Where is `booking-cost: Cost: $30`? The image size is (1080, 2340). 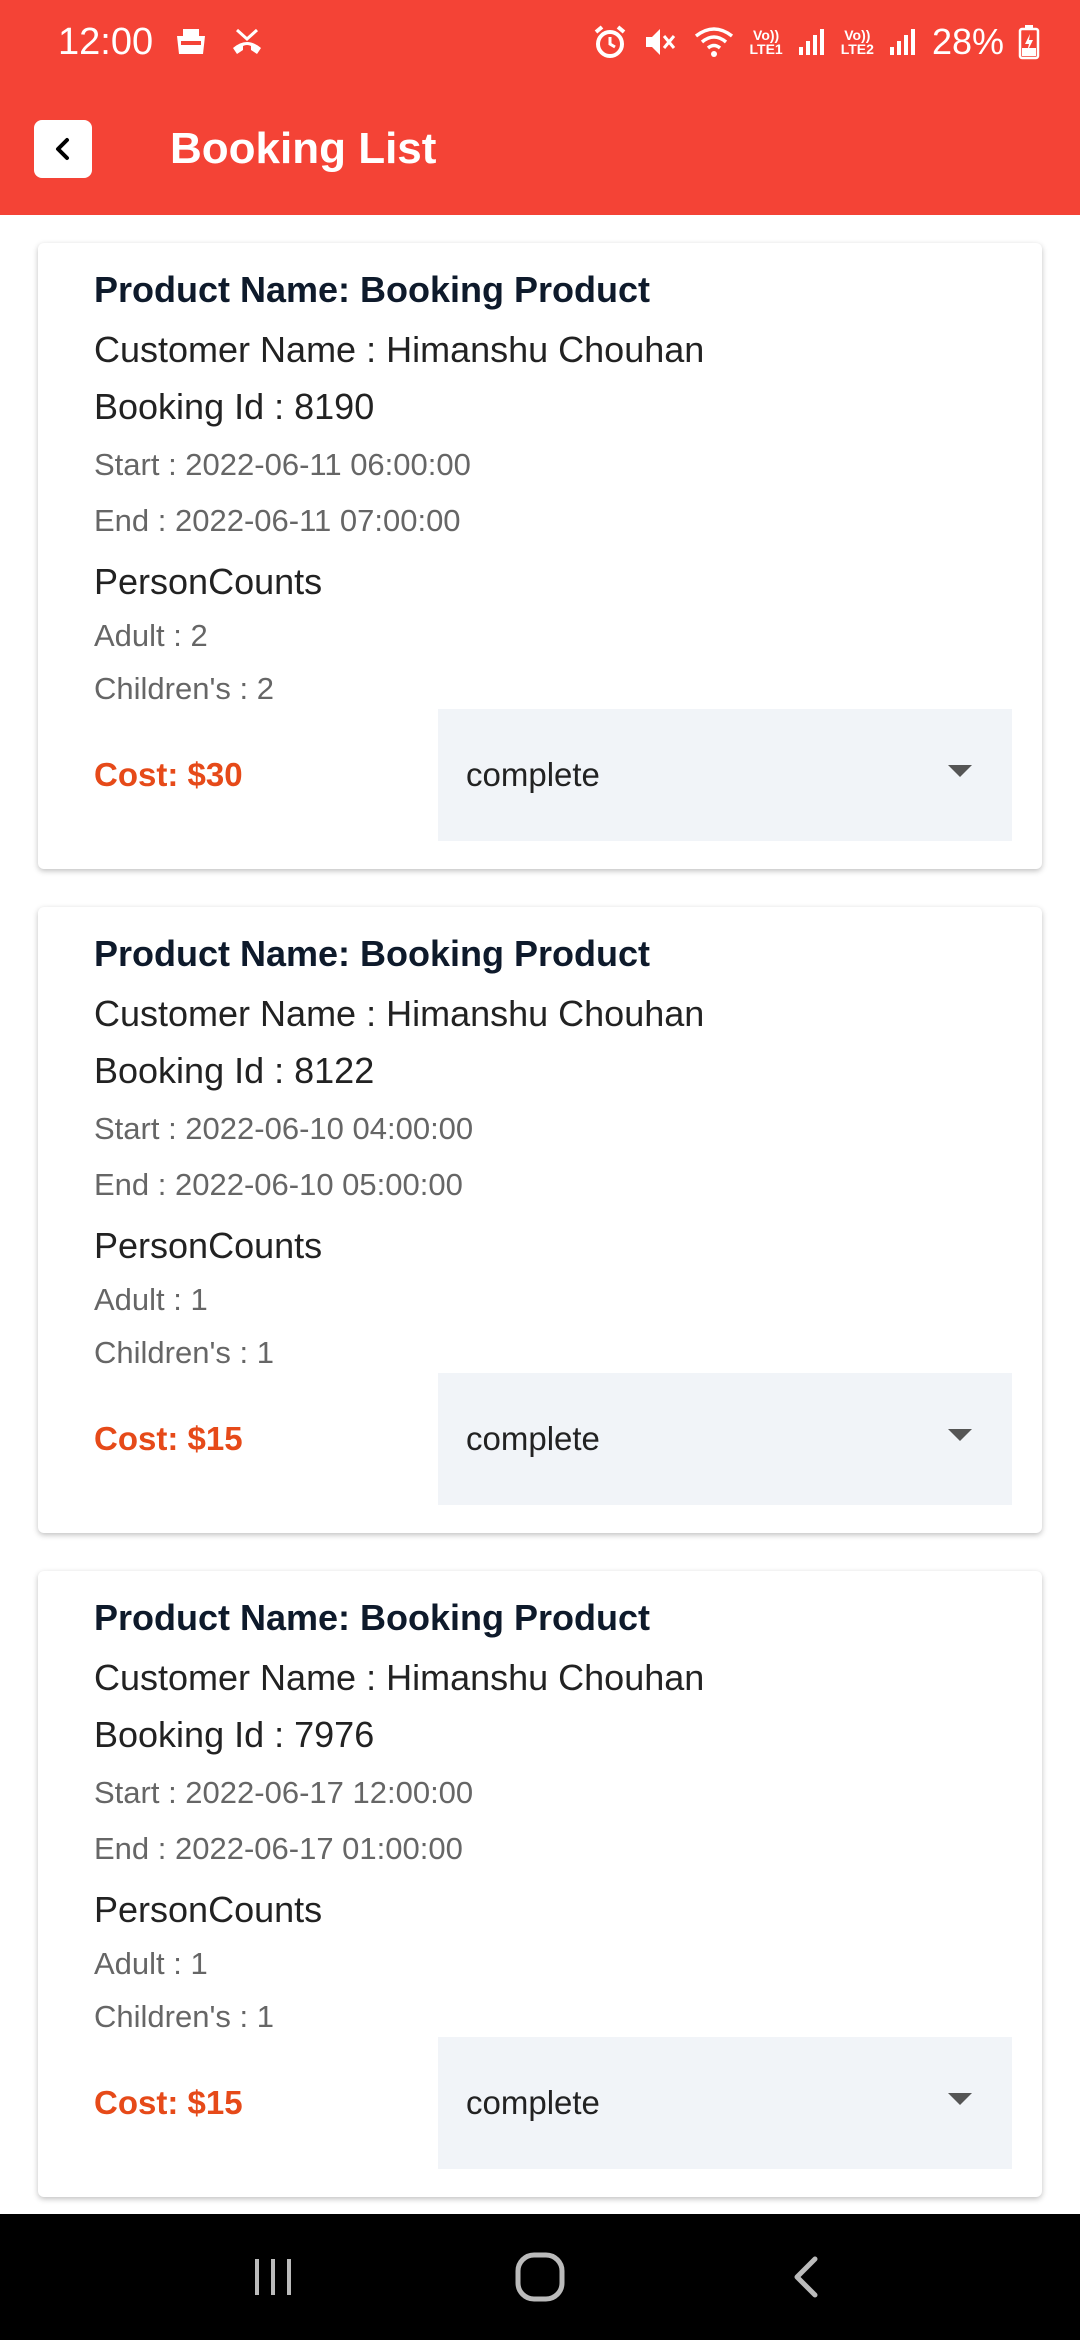 booking-cost: Cost: $30 is located at coordinates (168, 774).